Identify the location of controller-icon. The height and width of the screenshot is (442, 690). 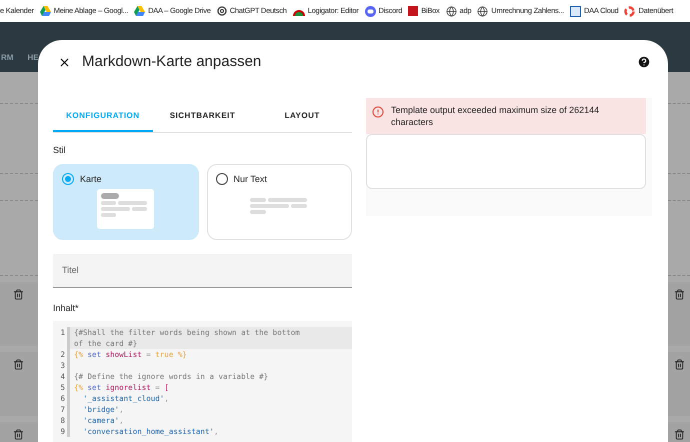
(370, 11).